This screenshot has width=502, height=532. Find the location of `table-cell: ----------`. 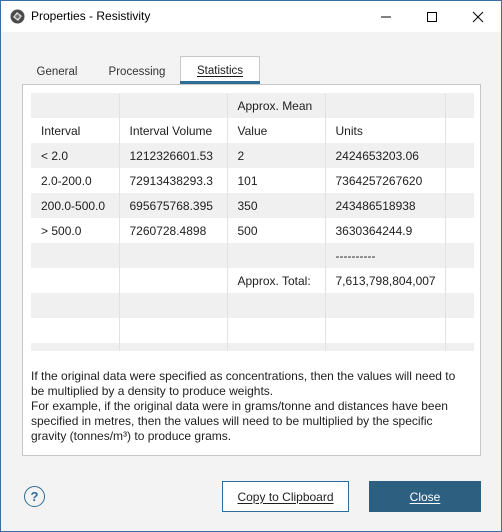

table-cell: ---------- is located at coordinates (384, 255).